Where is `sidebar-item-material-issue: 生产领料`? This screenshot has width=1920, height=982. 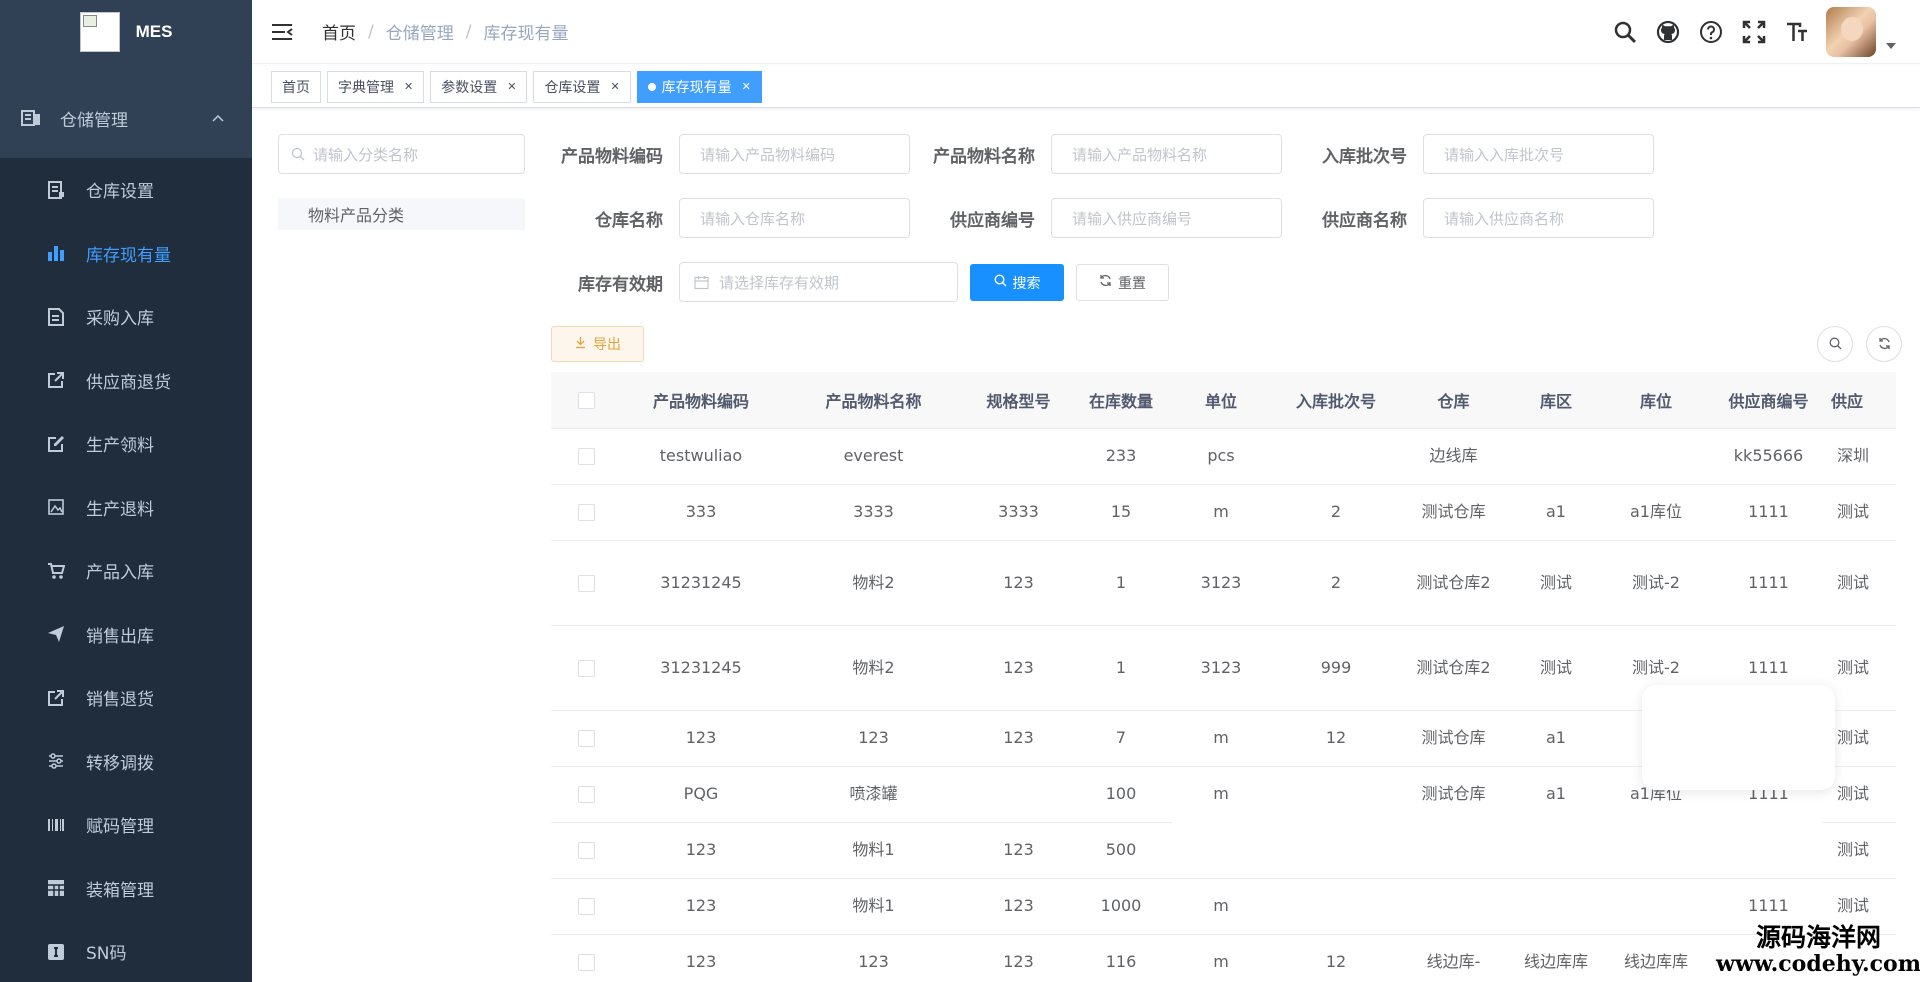
sidebar-item-material-issue: 生产领料 is located at coordinates (126, 444).